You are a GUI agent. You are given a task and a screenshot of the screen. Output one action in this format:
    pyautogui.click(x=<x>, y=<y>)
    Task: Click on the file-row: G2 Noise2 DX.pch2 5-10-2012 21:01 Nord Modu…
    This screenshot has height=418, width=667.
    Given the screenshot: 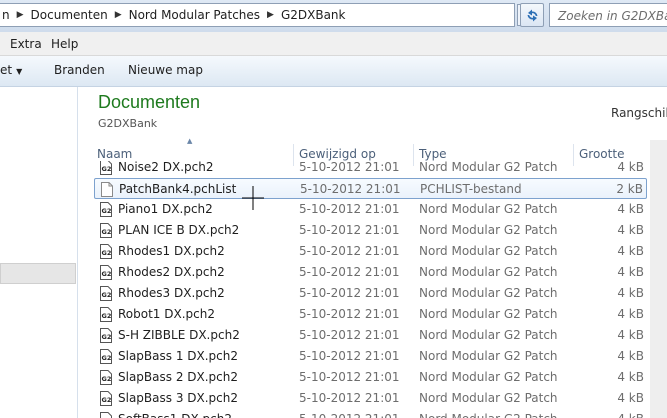 What is the action you would take?
    pyautogui.click(x=370, y=169)
    